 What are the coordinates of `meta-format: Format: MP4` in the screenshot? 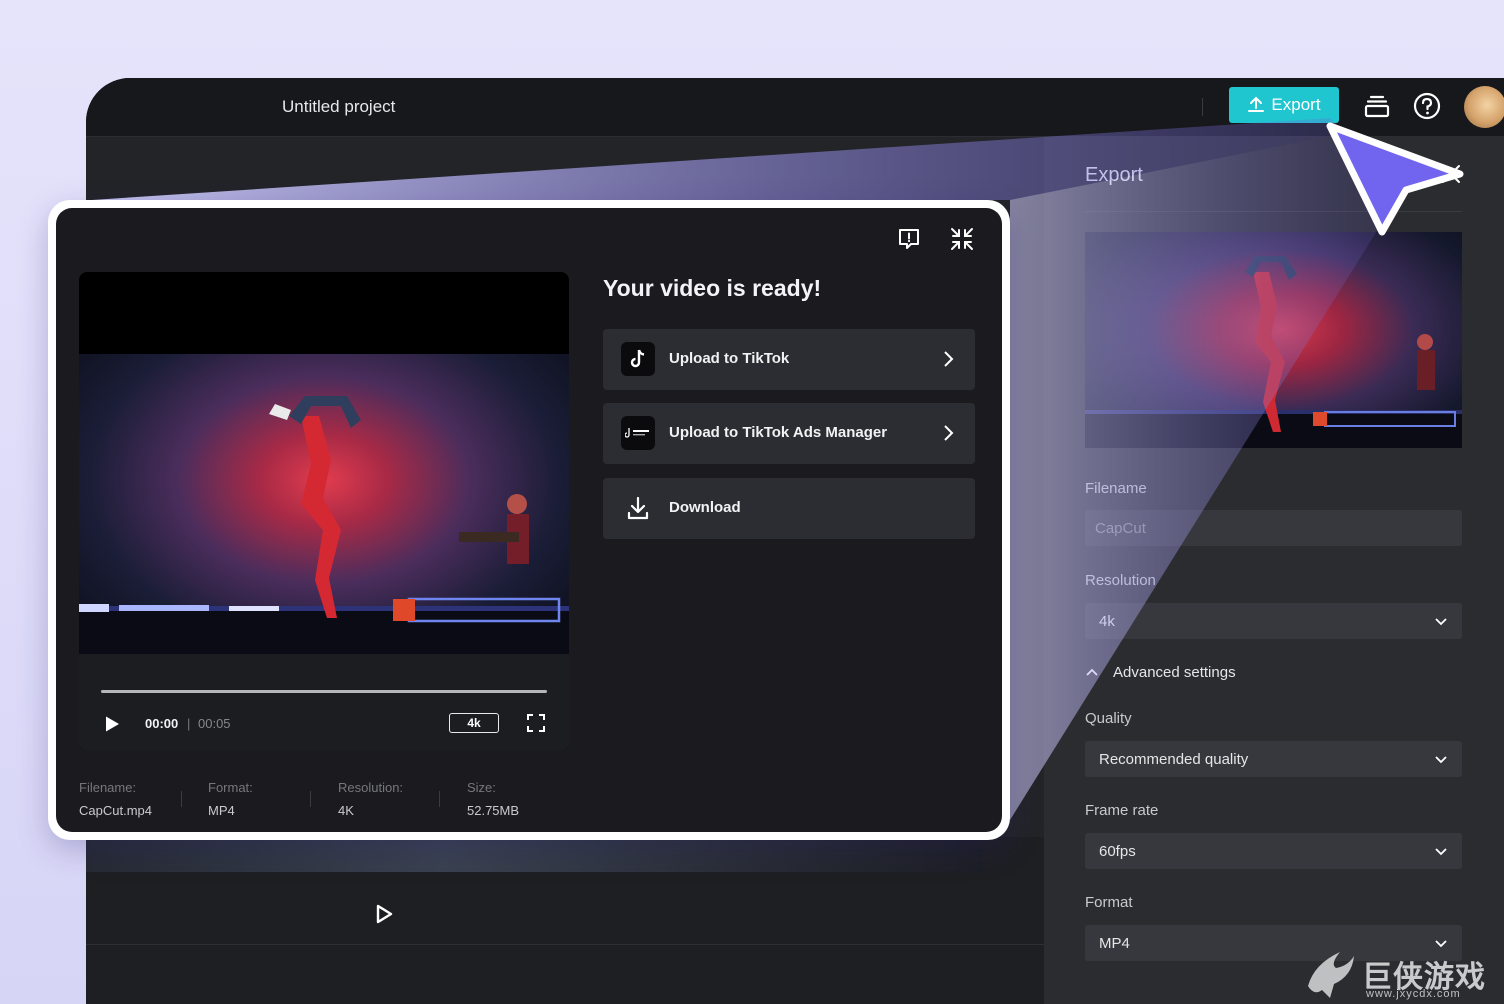 It's located at (230, 799).